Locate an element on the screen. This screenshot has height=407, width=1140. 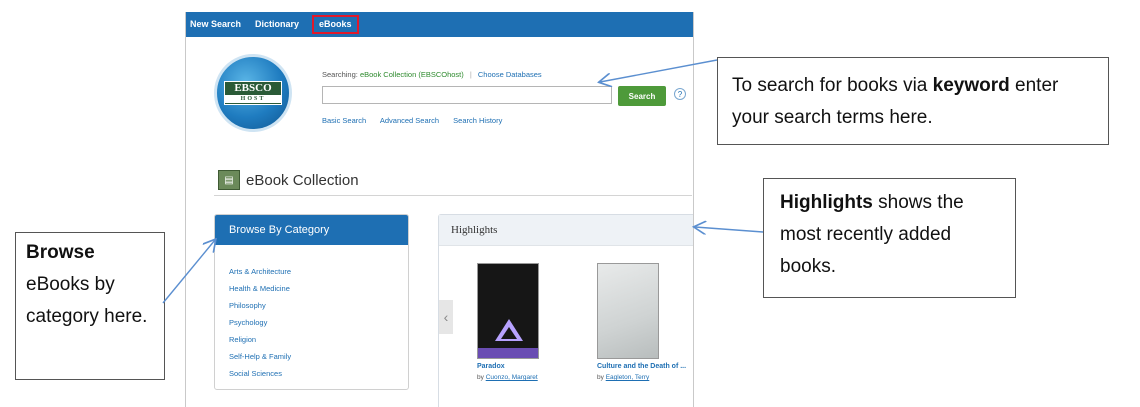
category-link: Social Sciences is located at coordinates (318, 373).